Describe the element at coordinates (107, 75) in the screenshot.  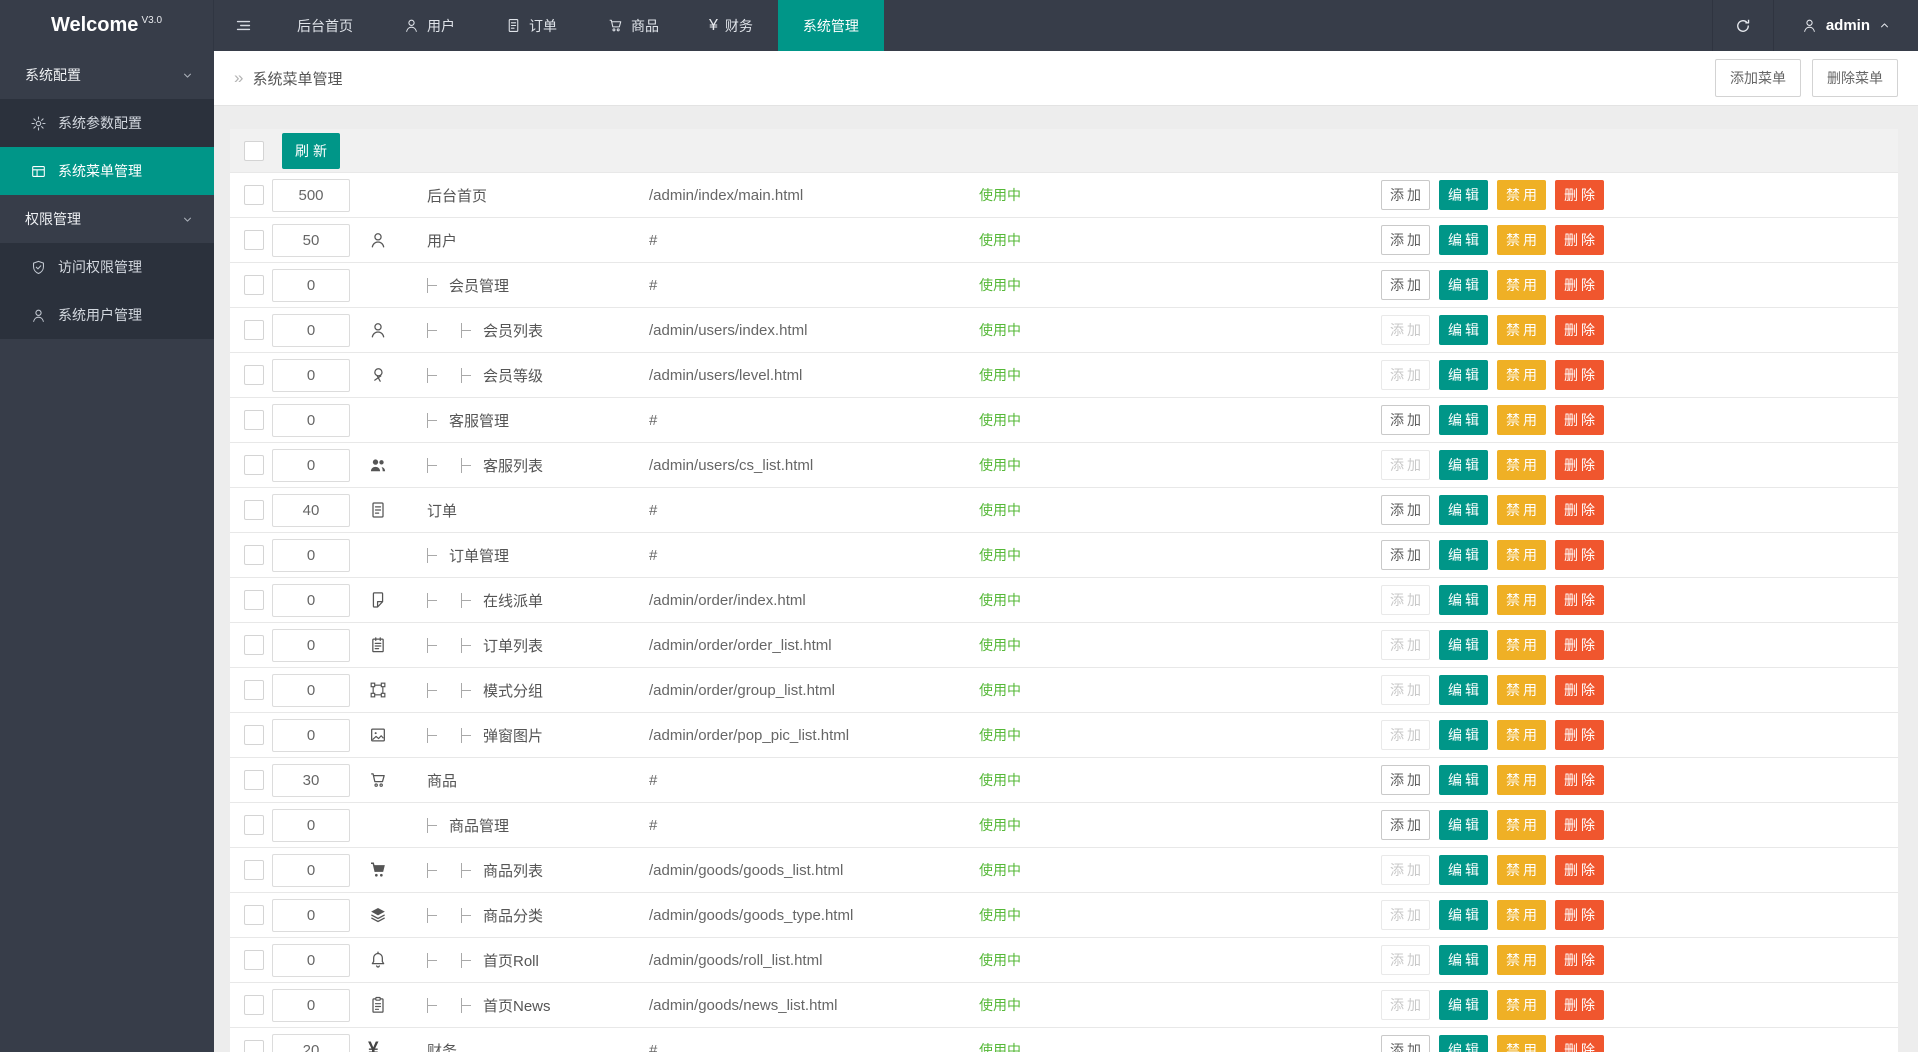
I see `sidebar-group-0: 系统配置` at that location.